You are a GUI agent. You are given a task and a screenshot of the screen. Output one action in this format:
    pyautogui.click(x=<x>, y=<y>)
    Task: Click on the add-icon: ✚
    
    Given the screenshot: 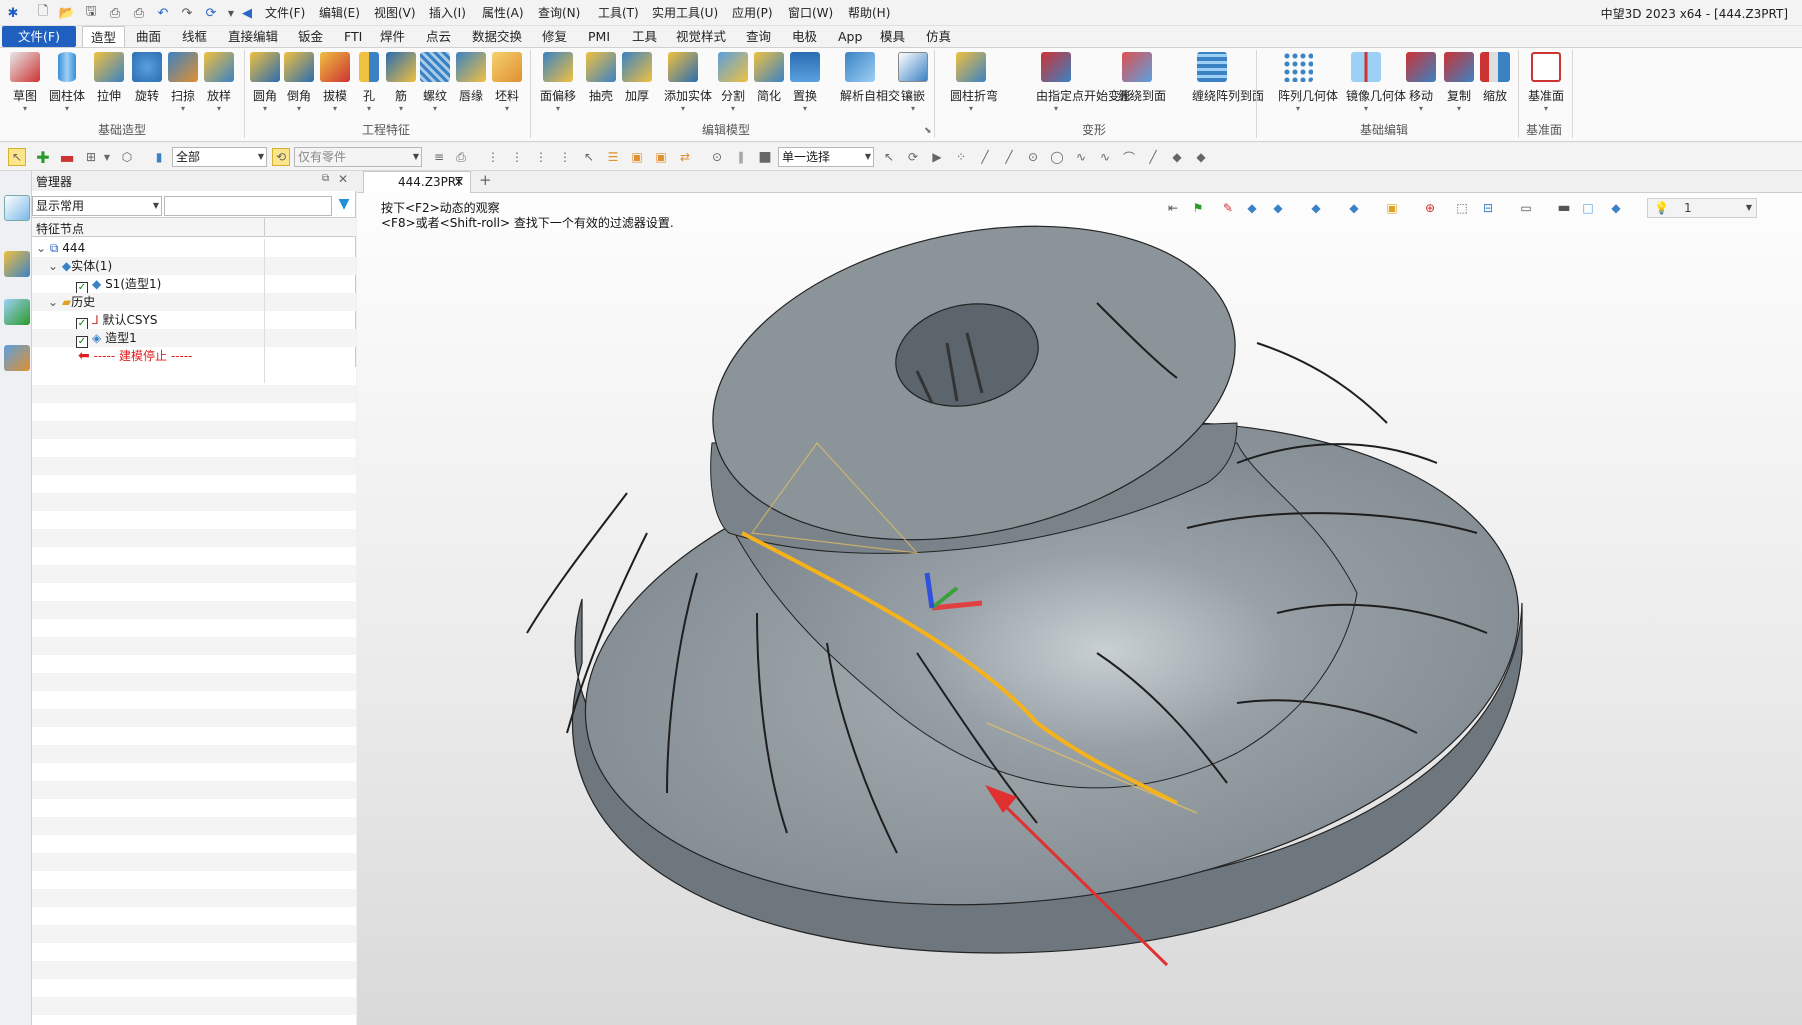 What is the action you would take?
    pyautogui.click(x=43, y=157)
    